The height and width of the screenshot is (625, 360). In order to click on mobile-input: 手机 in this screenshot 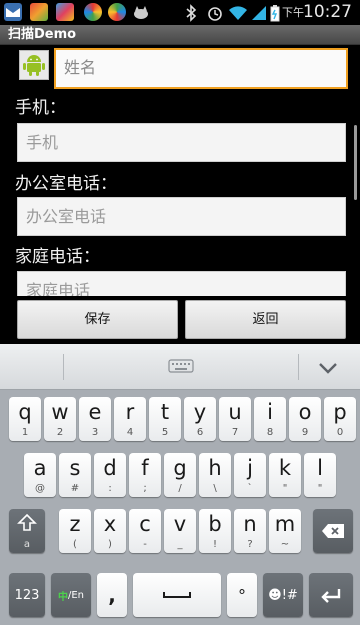, I will do `click(181, 142)`.